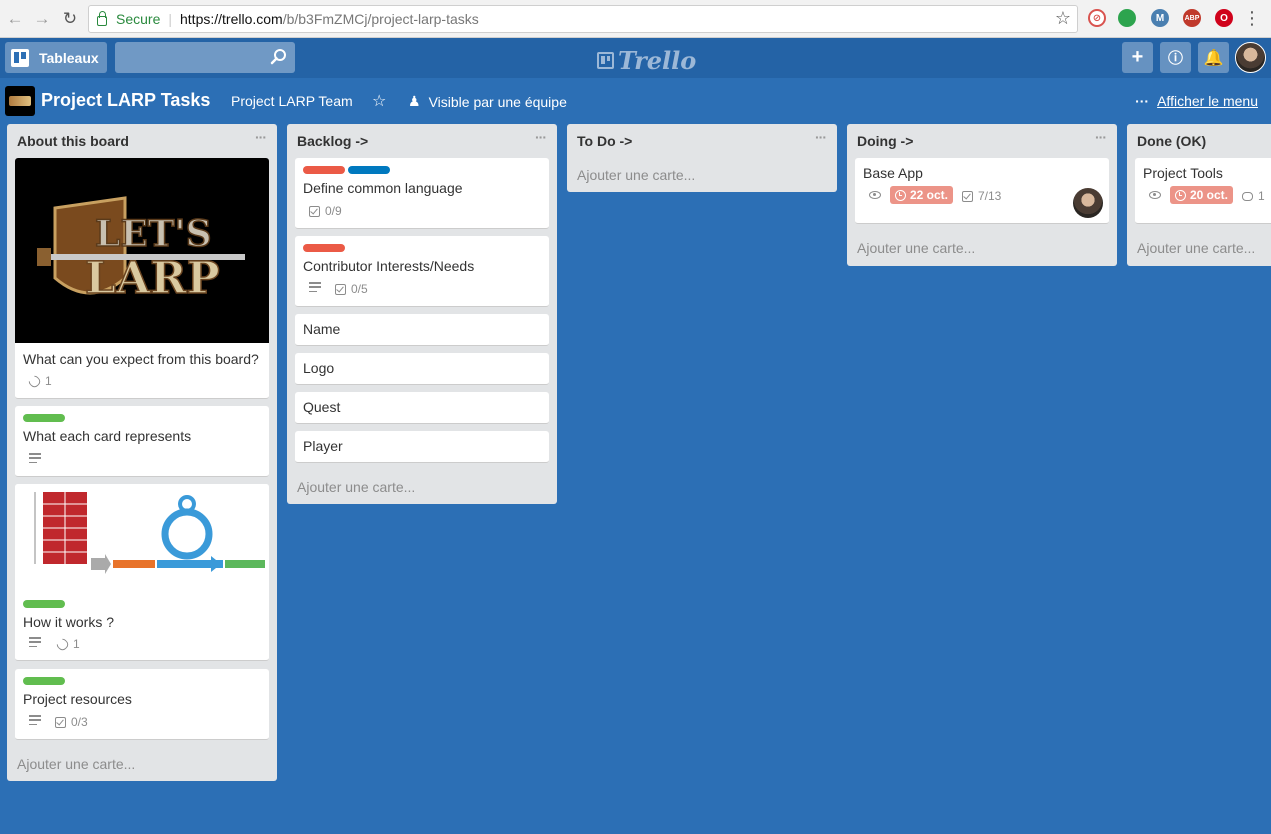  I want to click on card-what-each-card-represents: What each card represents, so click(142, 441).